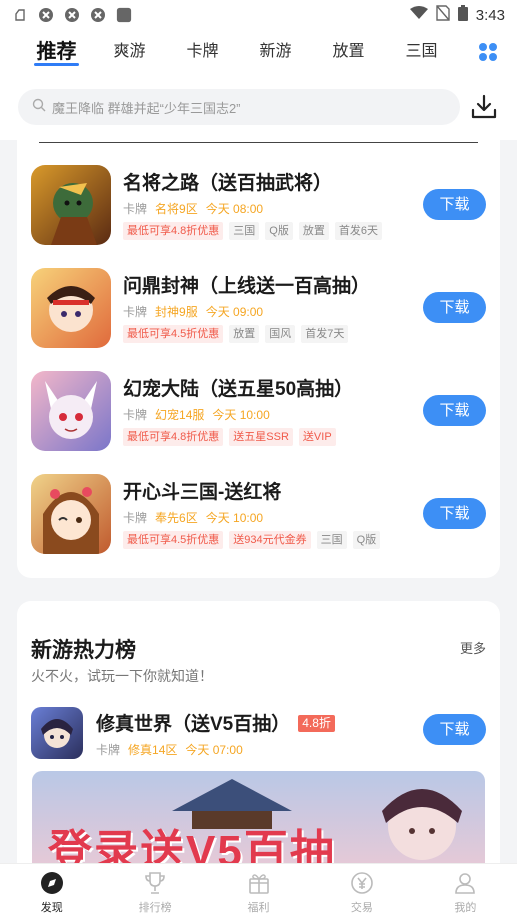 This screenshot has width=517, height=919. I want to click on compass-icon, so click(51, 883).